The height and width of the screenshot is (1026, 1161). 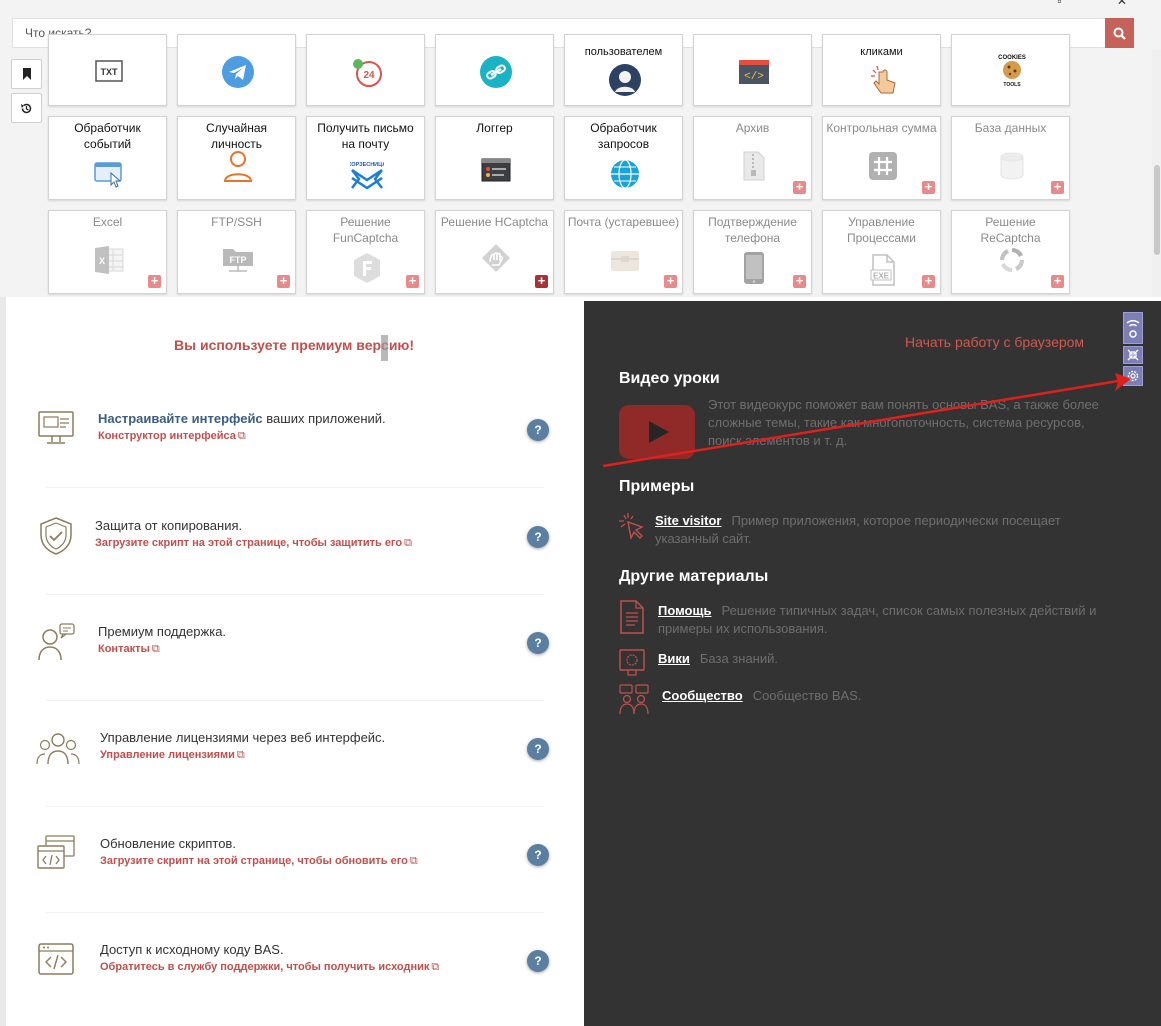 I want to click on text-cursor, so click(x=384, y=348).